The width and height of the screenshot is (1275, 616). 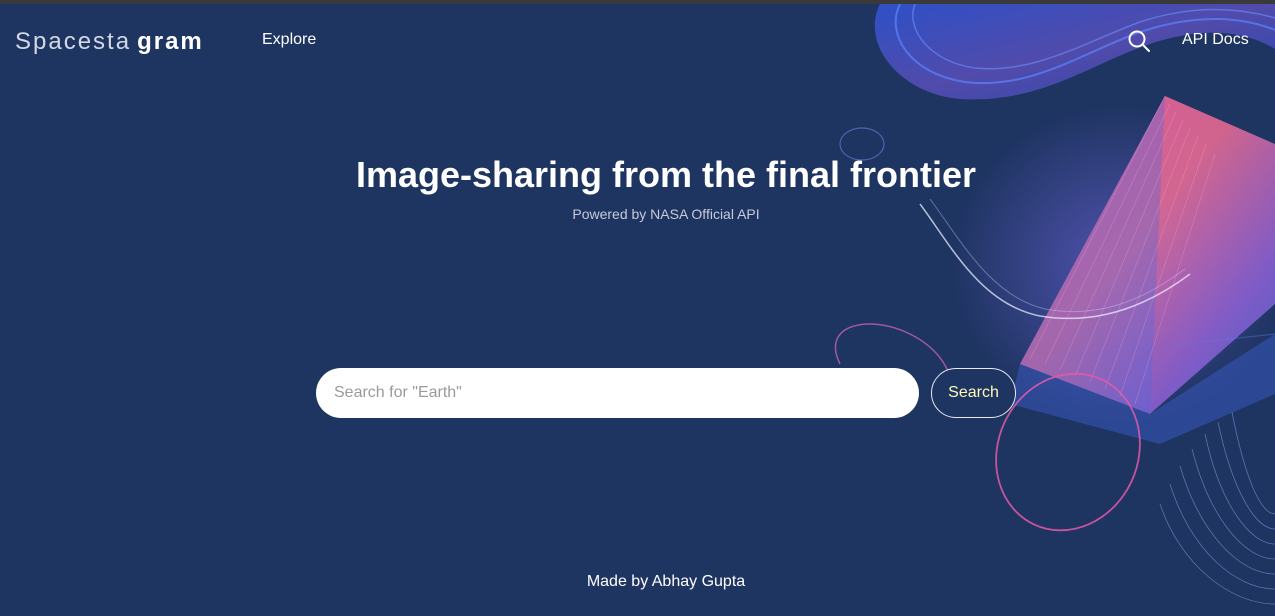 I want to click on search-field, so click(x=617, y=393).